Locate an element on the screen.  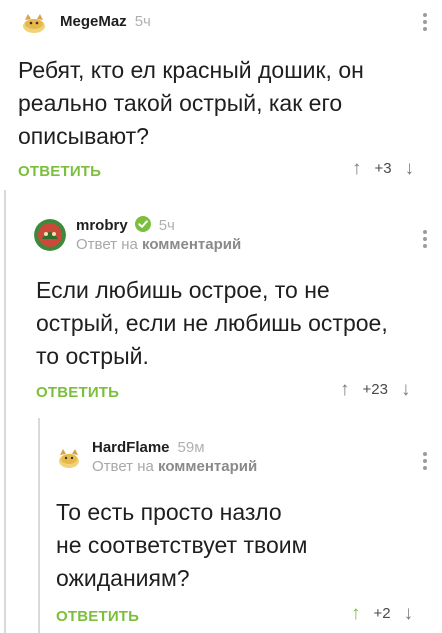
comment-meta: mrobry 5ч Ответ на комментарий is located at coordinates (158, 235).